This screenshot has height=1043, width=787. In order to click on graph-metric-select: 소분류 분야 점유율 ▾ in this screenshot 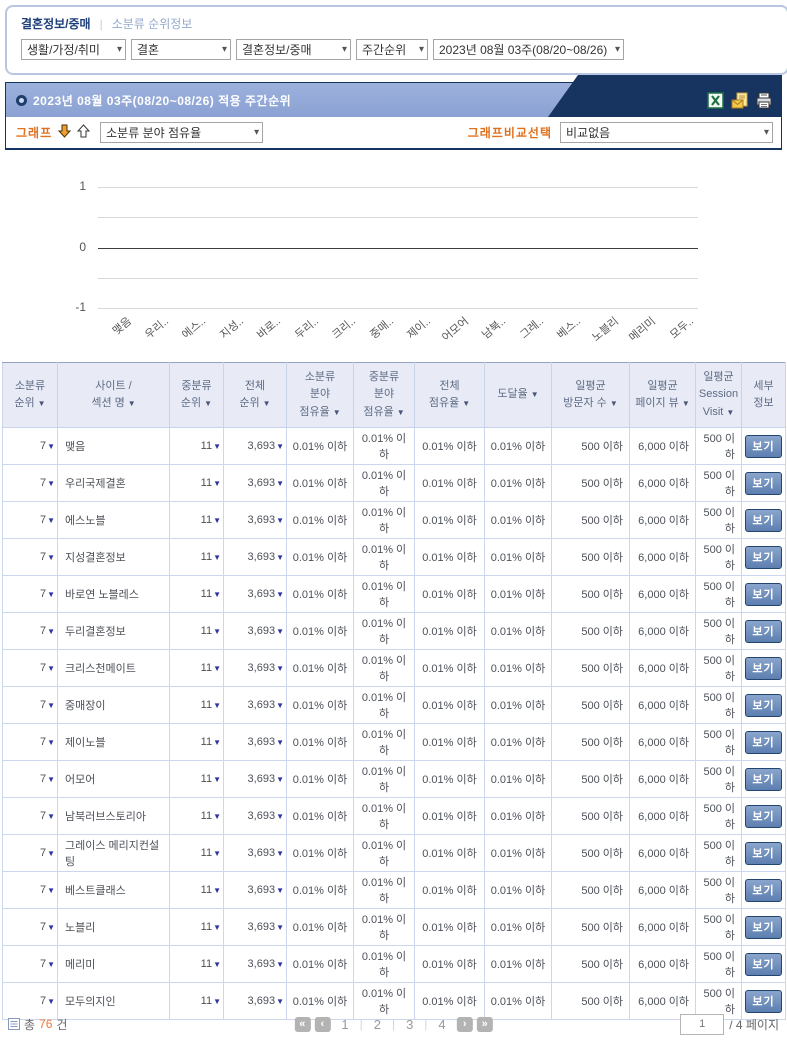, I will do `click(182, 132)`.